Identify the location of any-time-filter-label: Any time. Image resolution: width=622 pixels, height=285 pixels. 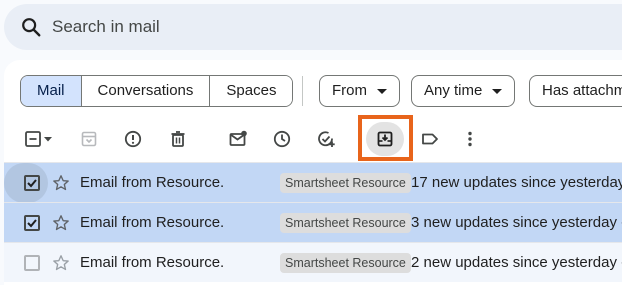
(453, 90).